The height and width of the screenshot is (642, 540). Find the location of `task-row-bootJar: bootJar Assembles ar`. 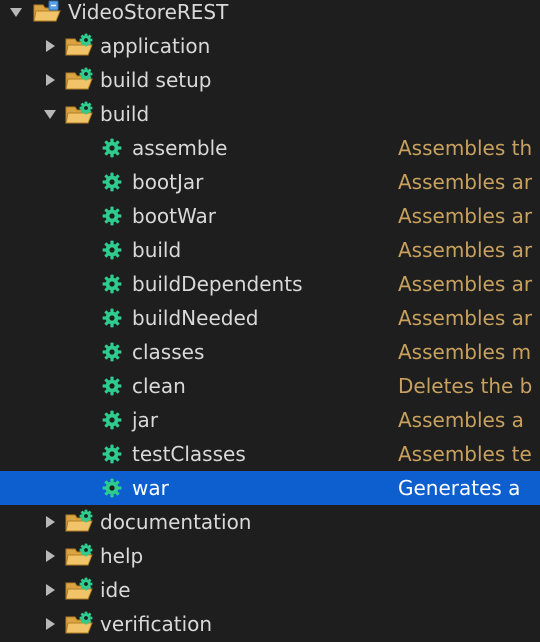

task-row-bootJar: bootJar Assembles ar is located at coordinates (270, 182).